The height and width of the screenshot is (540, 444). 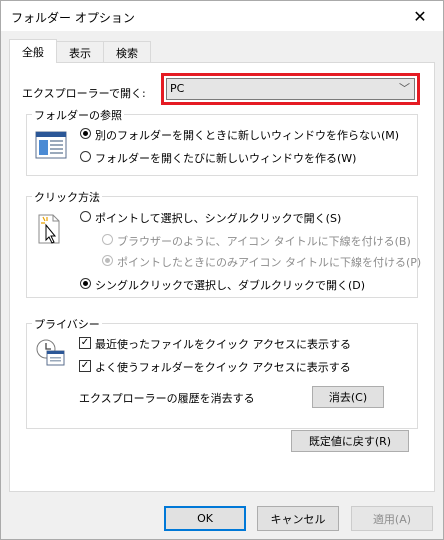 I want to click on ok-button: OK, so click(x=205, y=518).